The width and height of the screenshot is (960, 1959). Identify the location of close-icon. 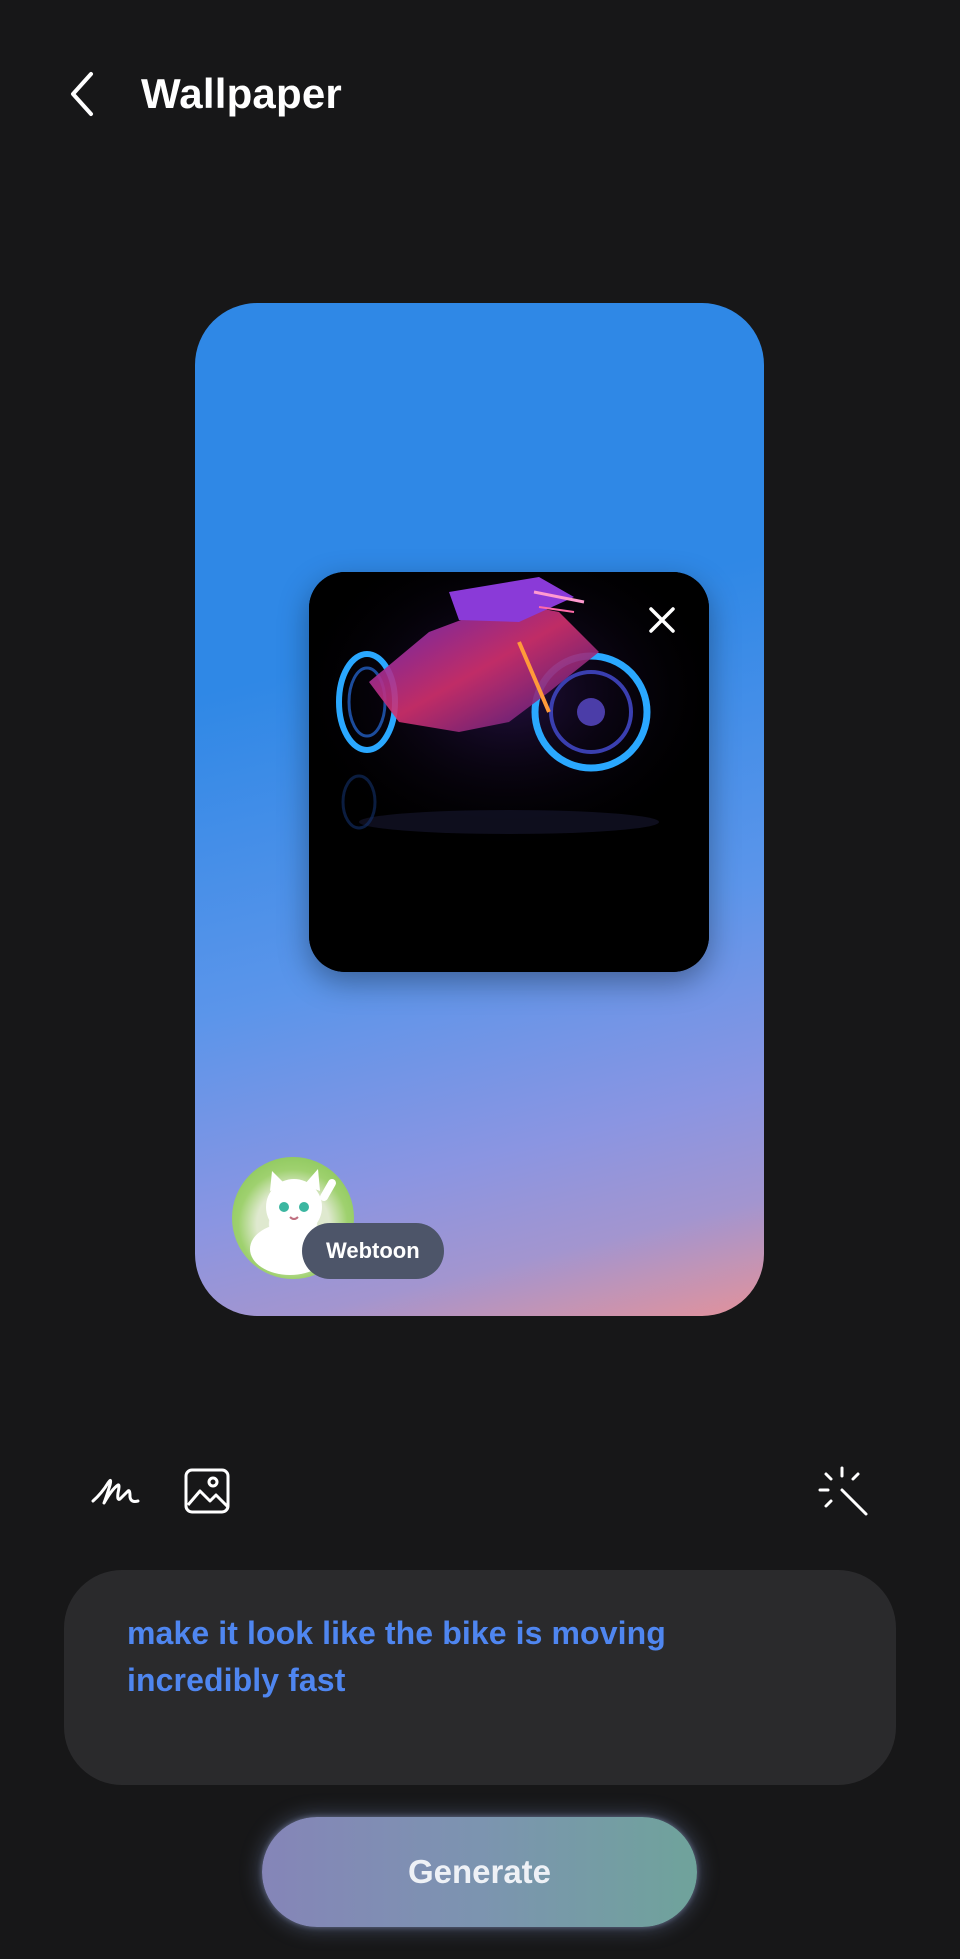
(662, 620).